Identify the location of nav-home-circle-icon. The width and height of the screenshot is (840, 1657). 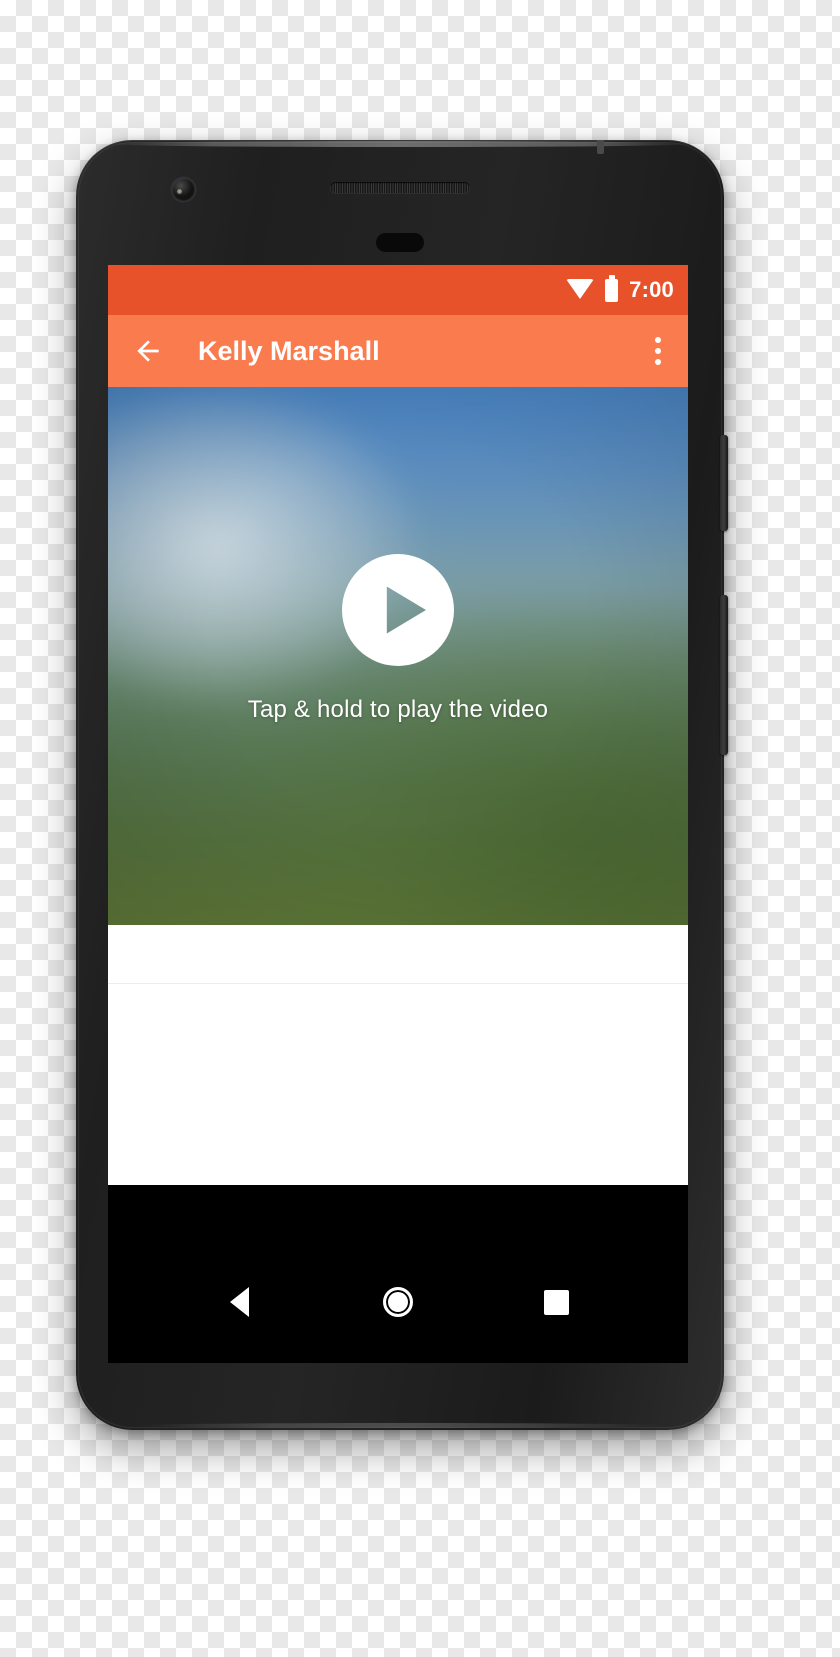
(397, 1302).